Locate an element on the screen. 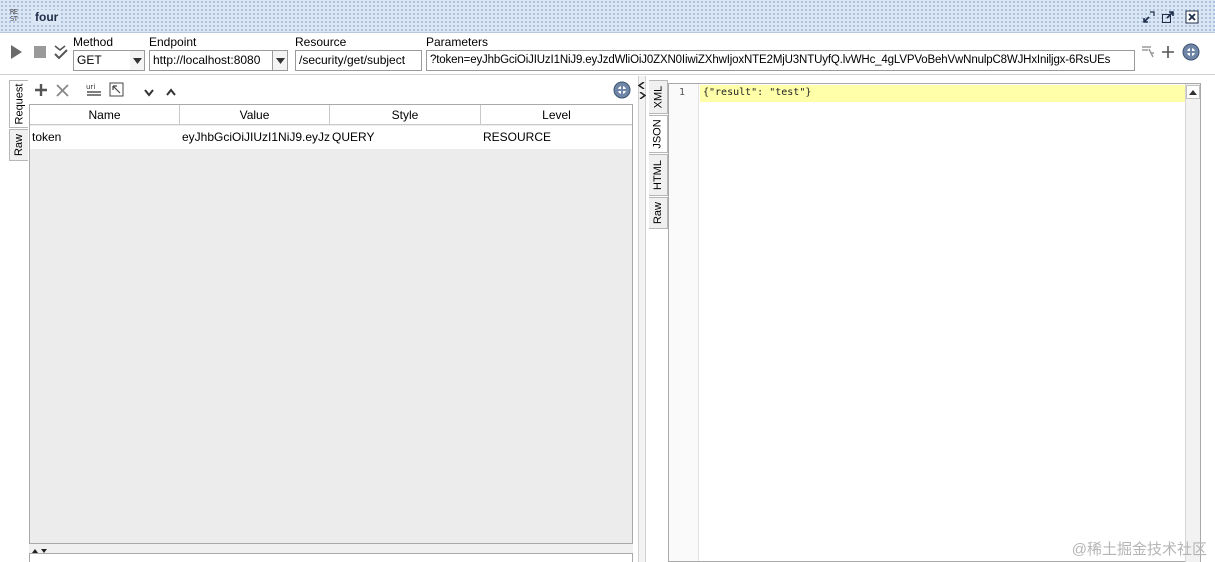  add-assertion-icon is located at coordinates (61, 53).